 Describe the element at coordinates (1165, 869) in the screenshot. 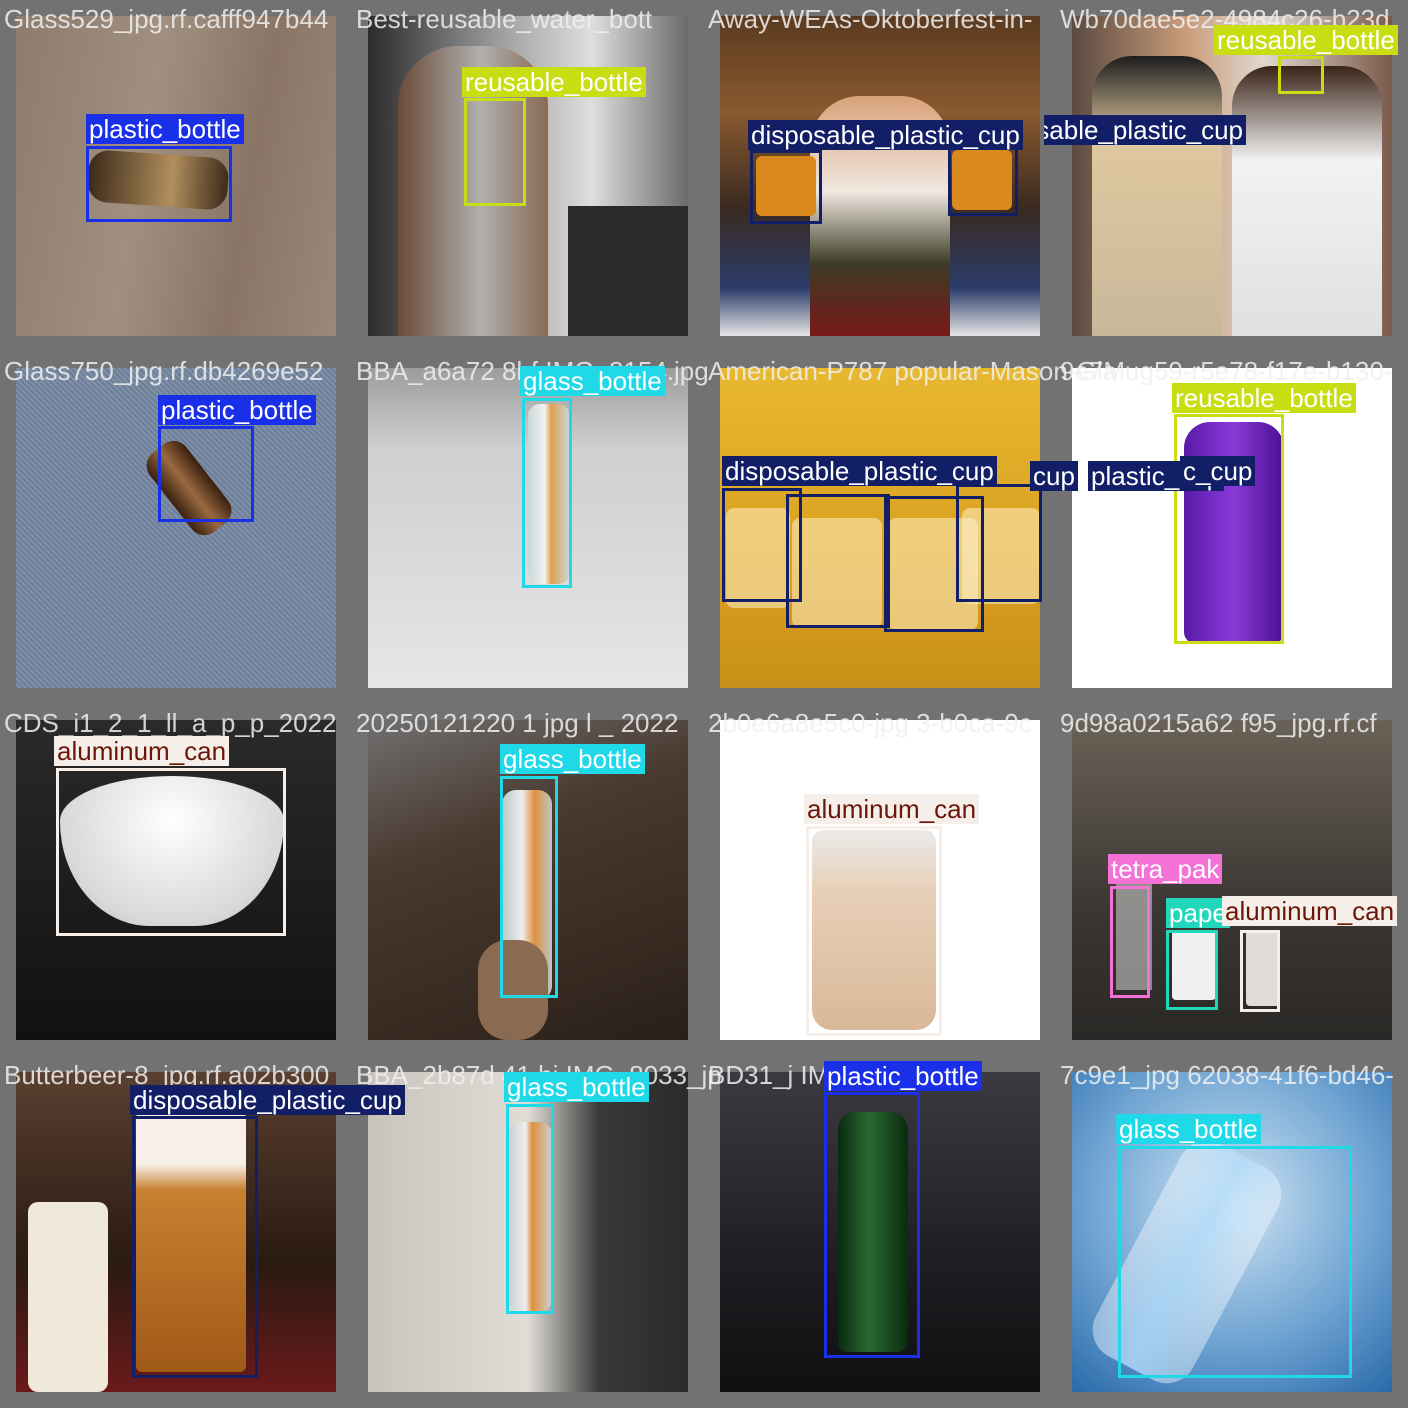

I see `bounding-box-label: tetra_pak` at that location.